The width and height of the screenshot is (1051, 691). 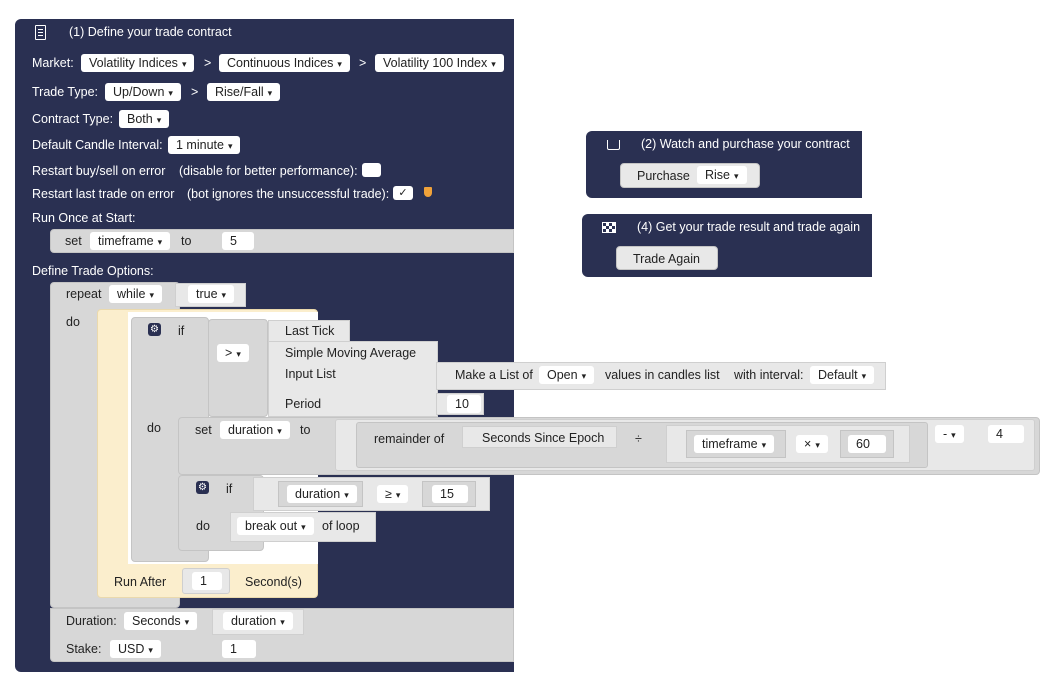 I want to click on while-mode-dropdown: while ▾, so click(x=136, y=294).